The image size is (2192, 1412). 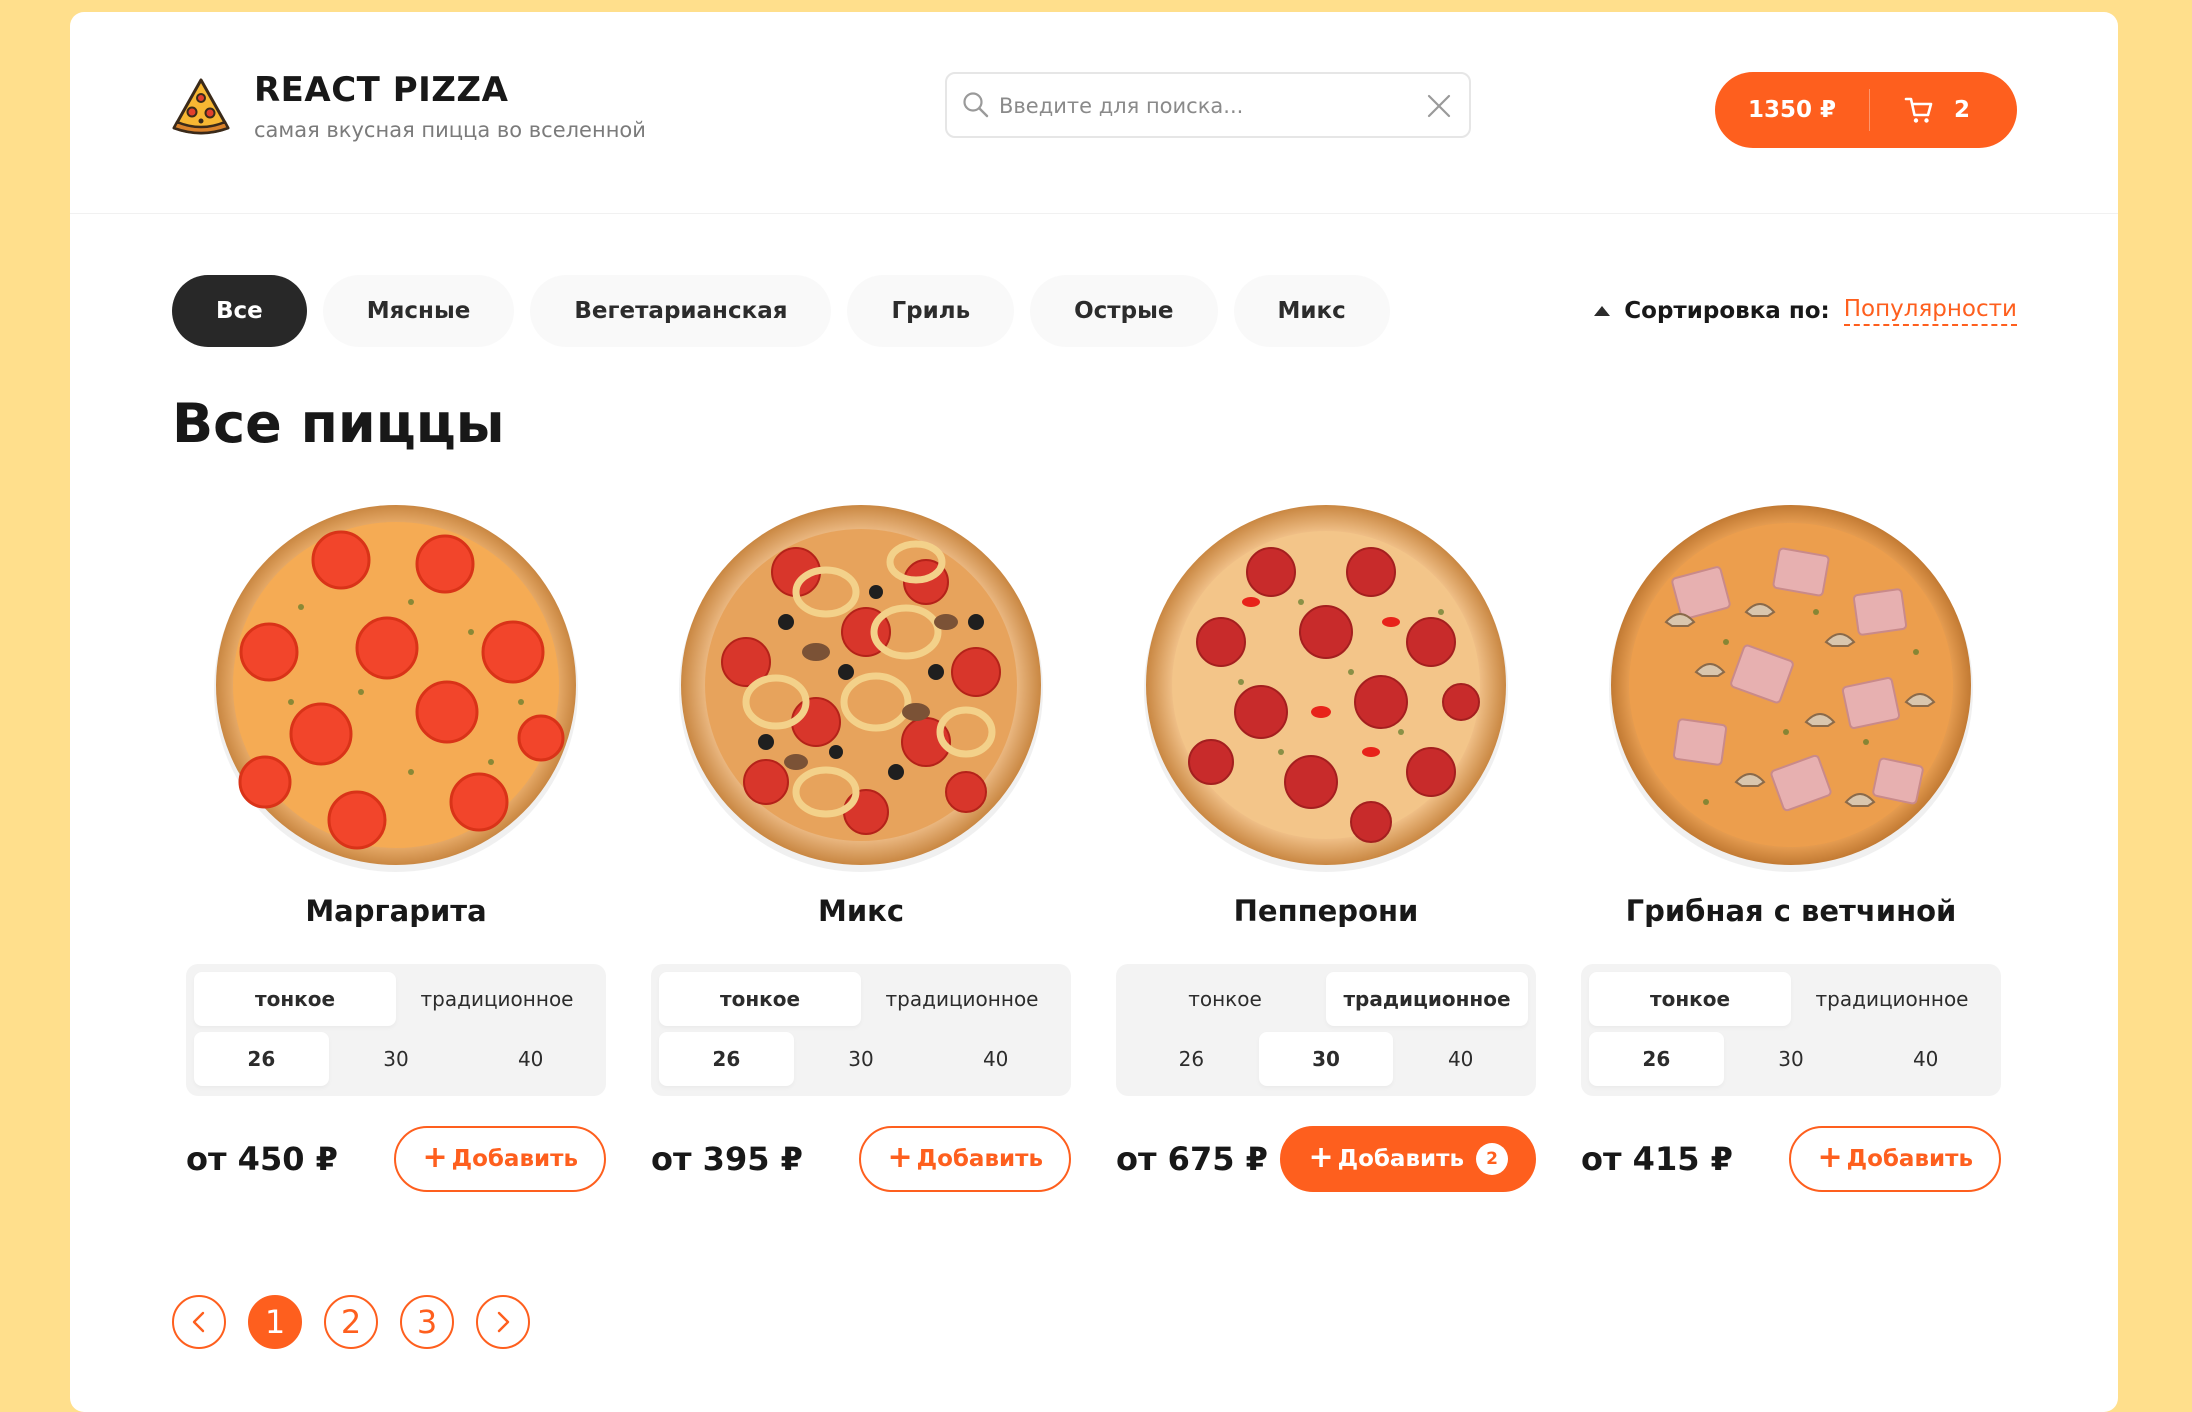 I want to click on page-button: 3, so click(x=427, y=1322).